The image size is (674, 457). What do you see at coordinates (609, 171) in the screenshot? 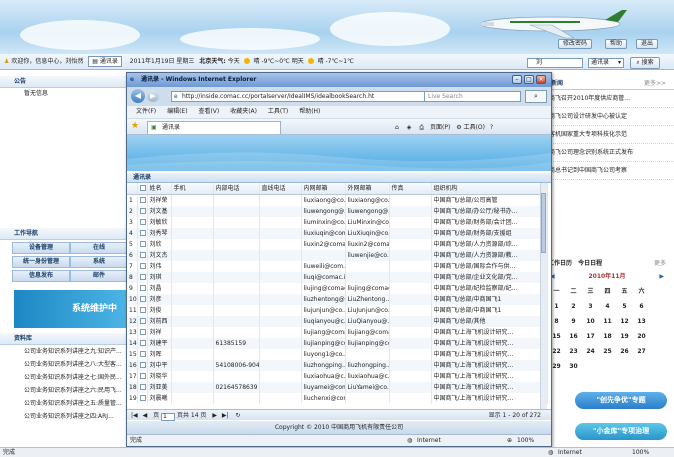
I see `news-item: 商总书记到中国商飞公司考察` at bounding box center [609, 171].